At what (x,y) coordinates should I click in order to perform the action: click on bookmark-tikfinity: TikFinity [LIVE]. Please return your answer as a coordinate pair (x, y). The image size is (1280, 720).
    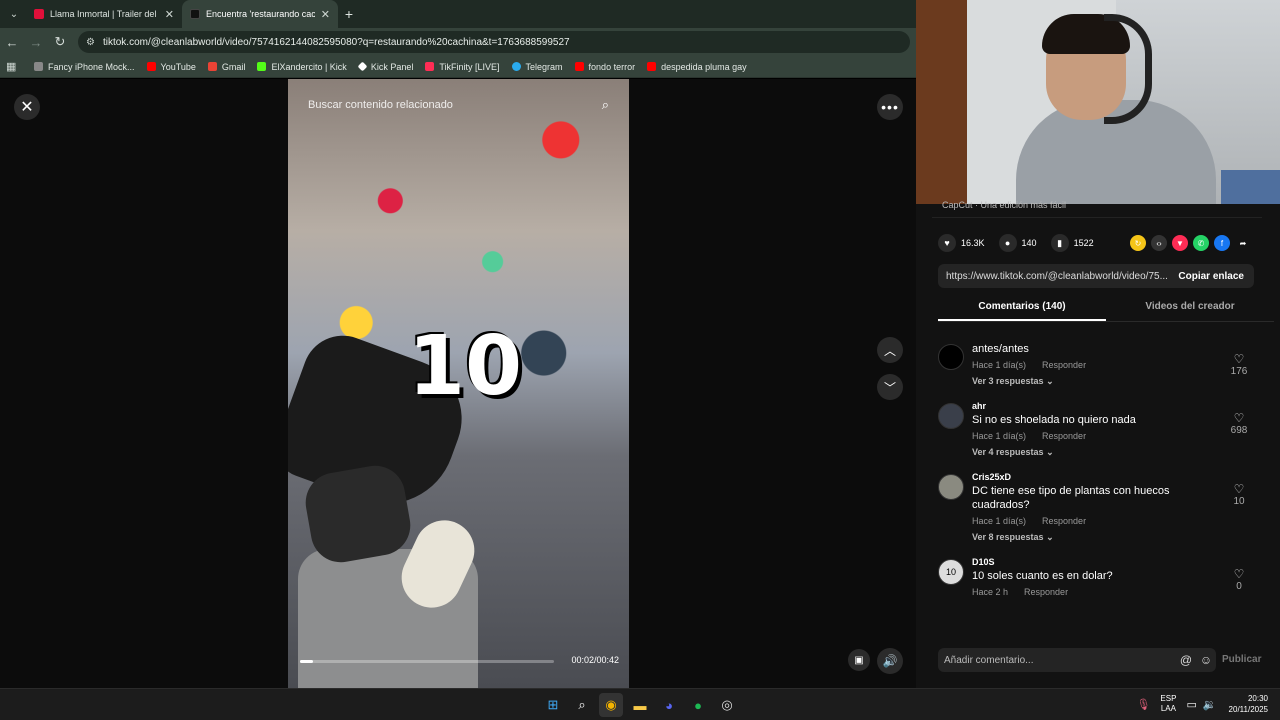
    Looking at the image, I should click on (462, 66).